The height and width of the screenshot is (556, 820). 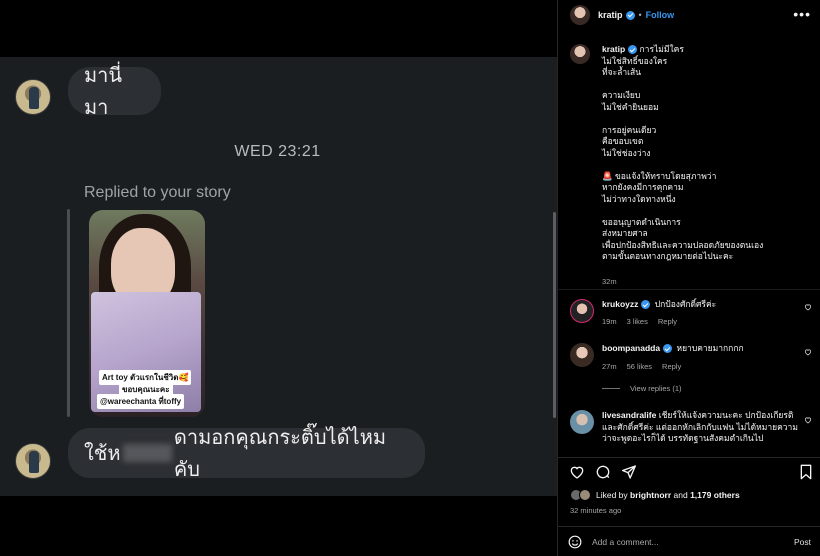 I want to click on message-bubble-bottom: ใช้ห ดามอกคุณกระติ๊บได้ไหมคับ, so click(x=246, y=454).